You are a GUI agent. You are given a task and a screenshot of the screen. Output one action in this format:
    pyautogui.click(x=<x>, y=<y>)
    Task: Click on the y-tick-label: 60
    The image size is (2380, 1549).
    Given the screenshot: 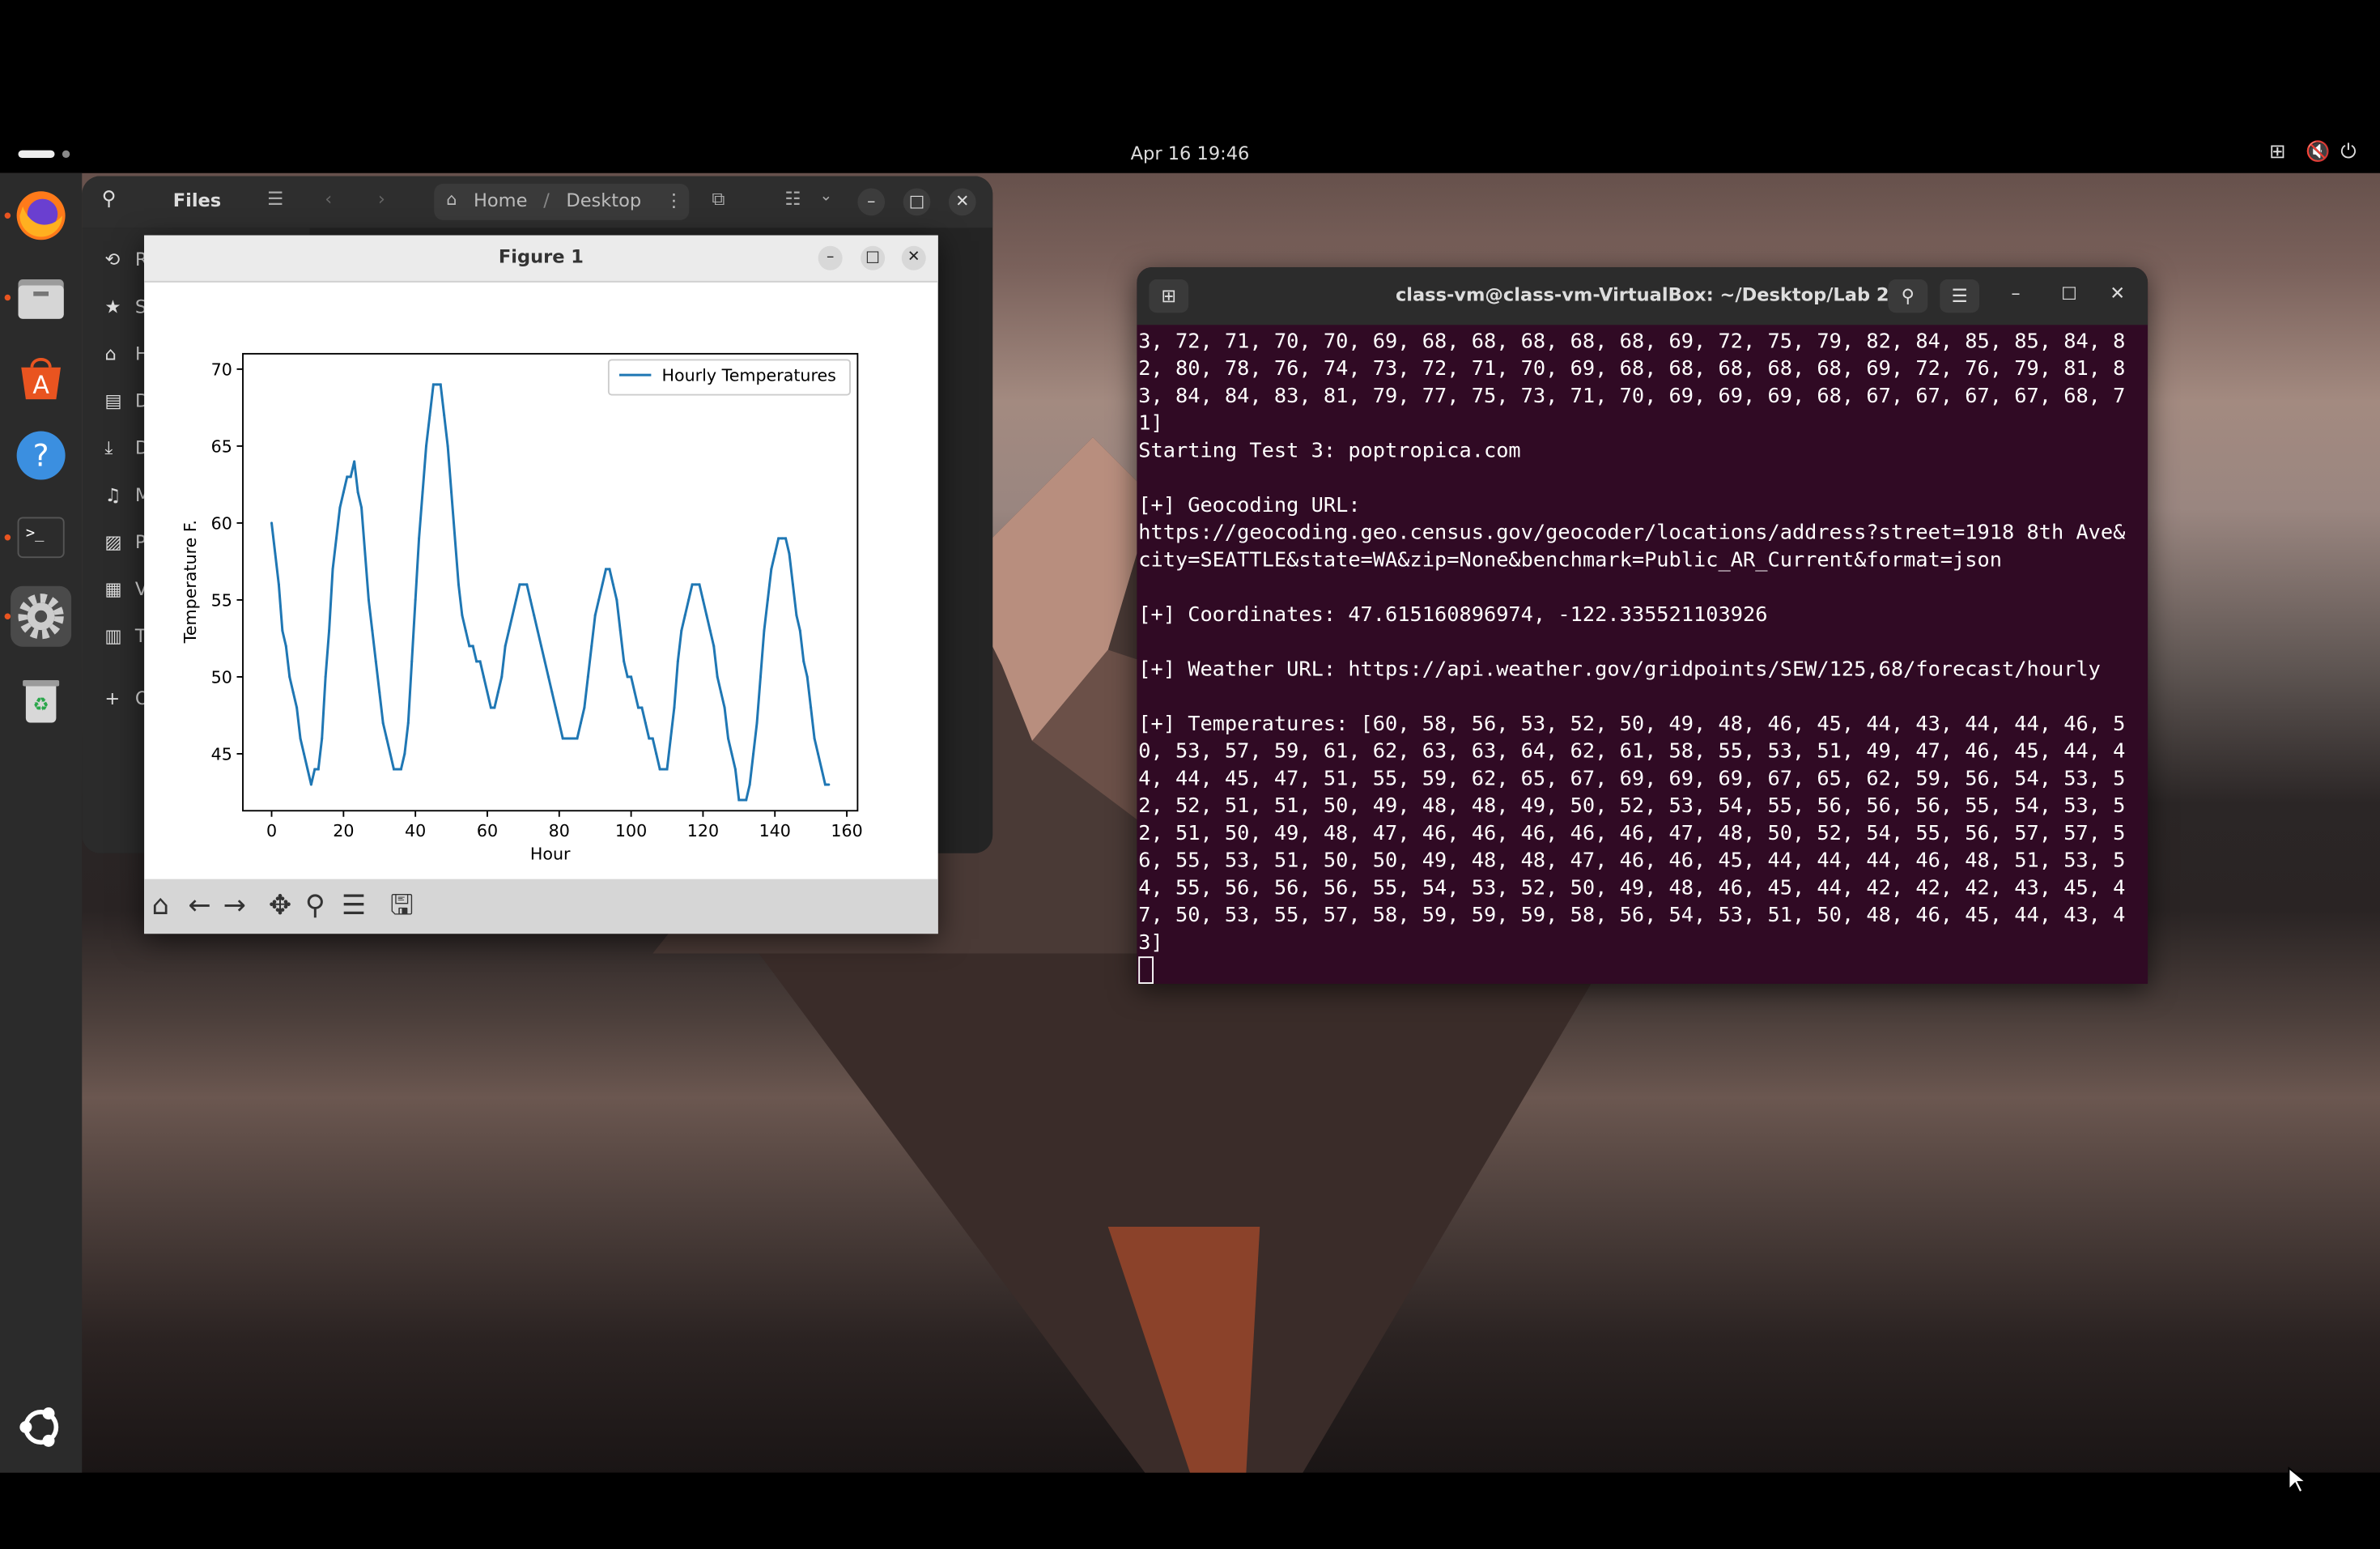 What is the action you would take?
    pyautogui.click(x=221, y=523)
    